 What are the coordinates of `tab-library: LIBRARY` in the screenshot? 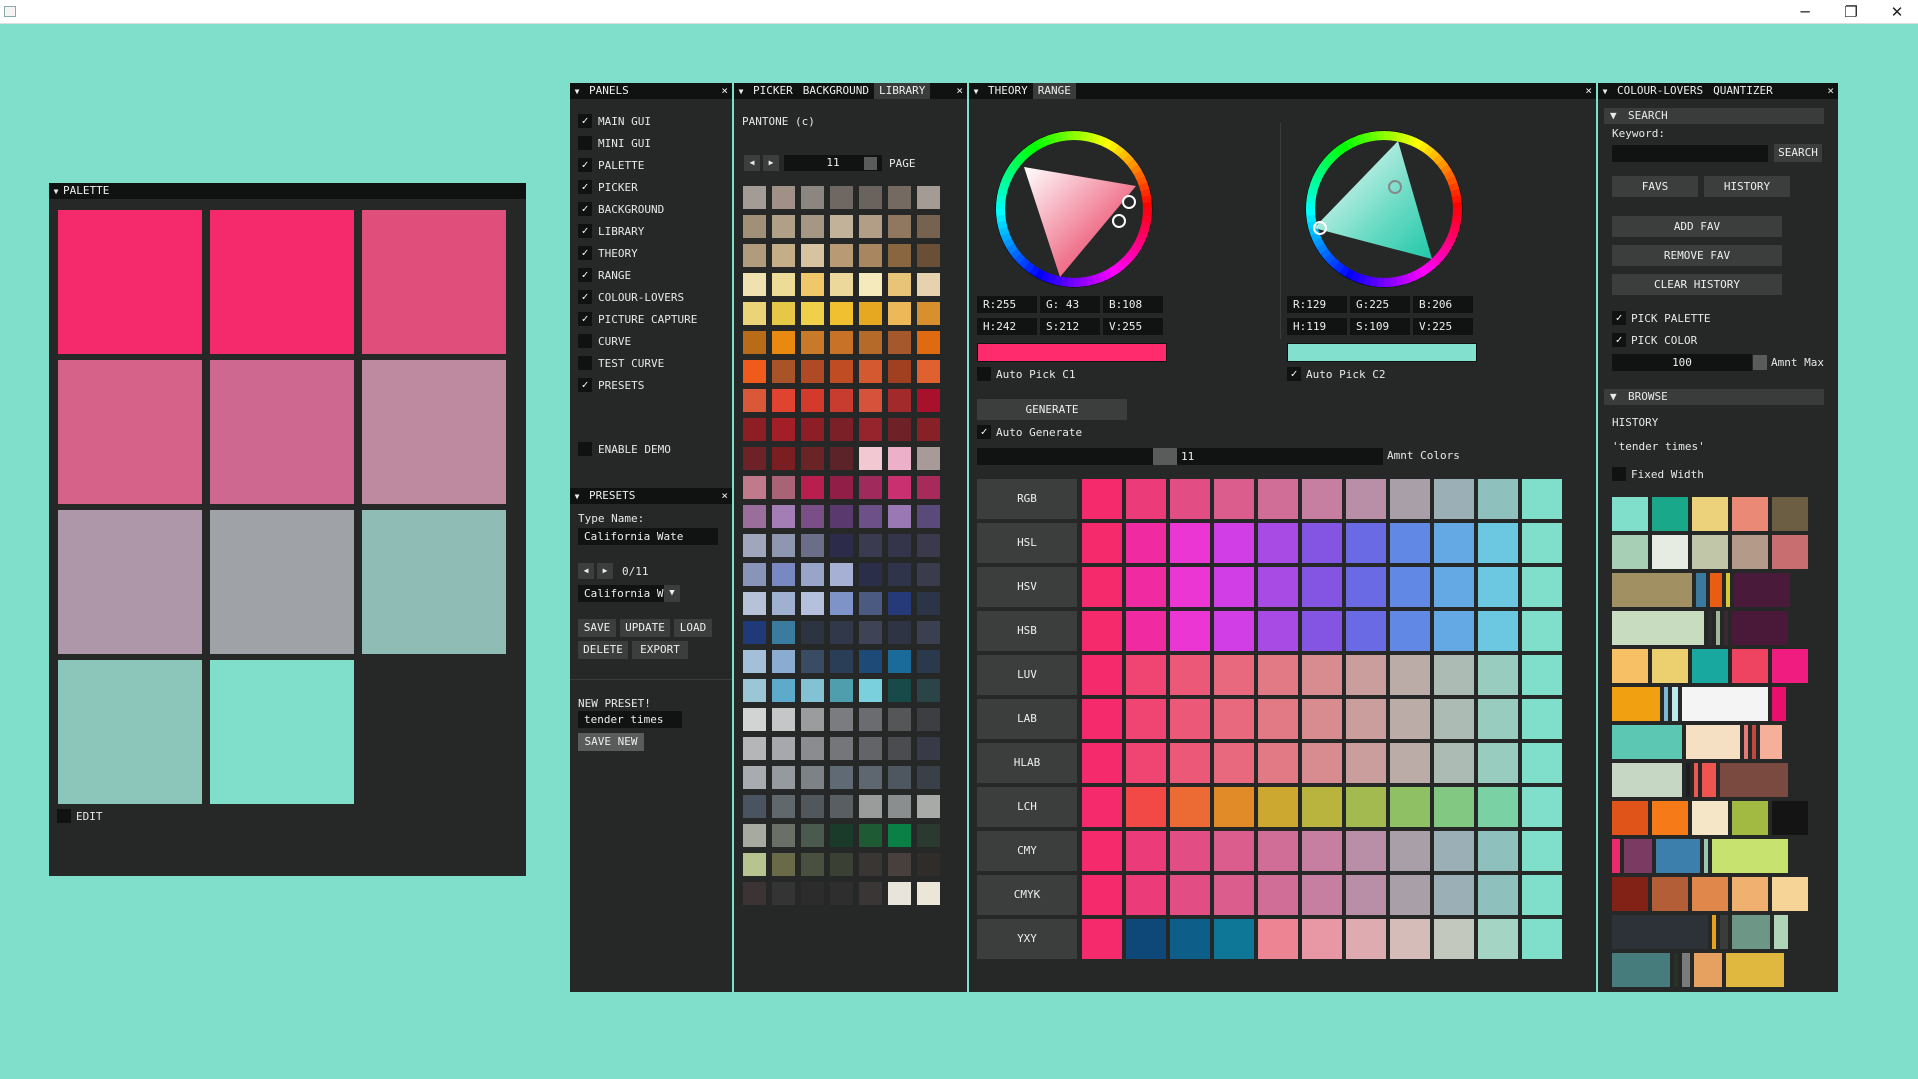 It's located at (902, 91).